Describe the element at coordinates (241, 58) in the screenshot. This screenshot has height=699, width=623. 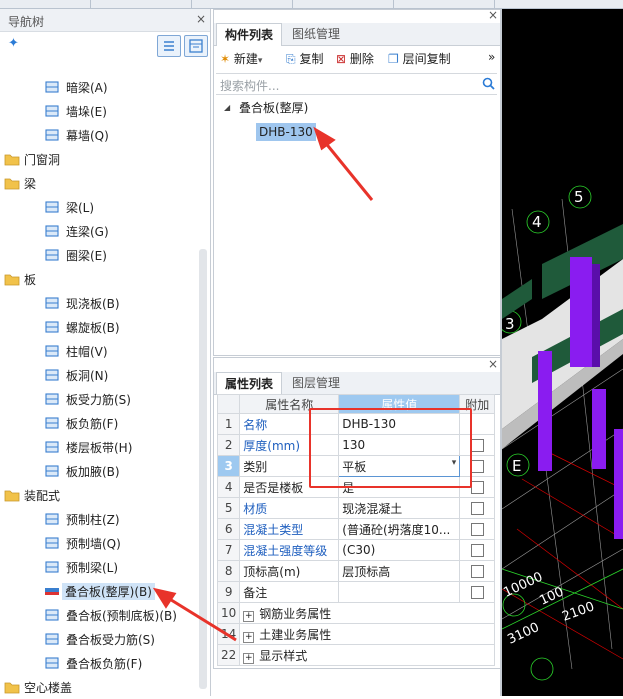
I see `new-button: ✶ 新建▾` at that location.